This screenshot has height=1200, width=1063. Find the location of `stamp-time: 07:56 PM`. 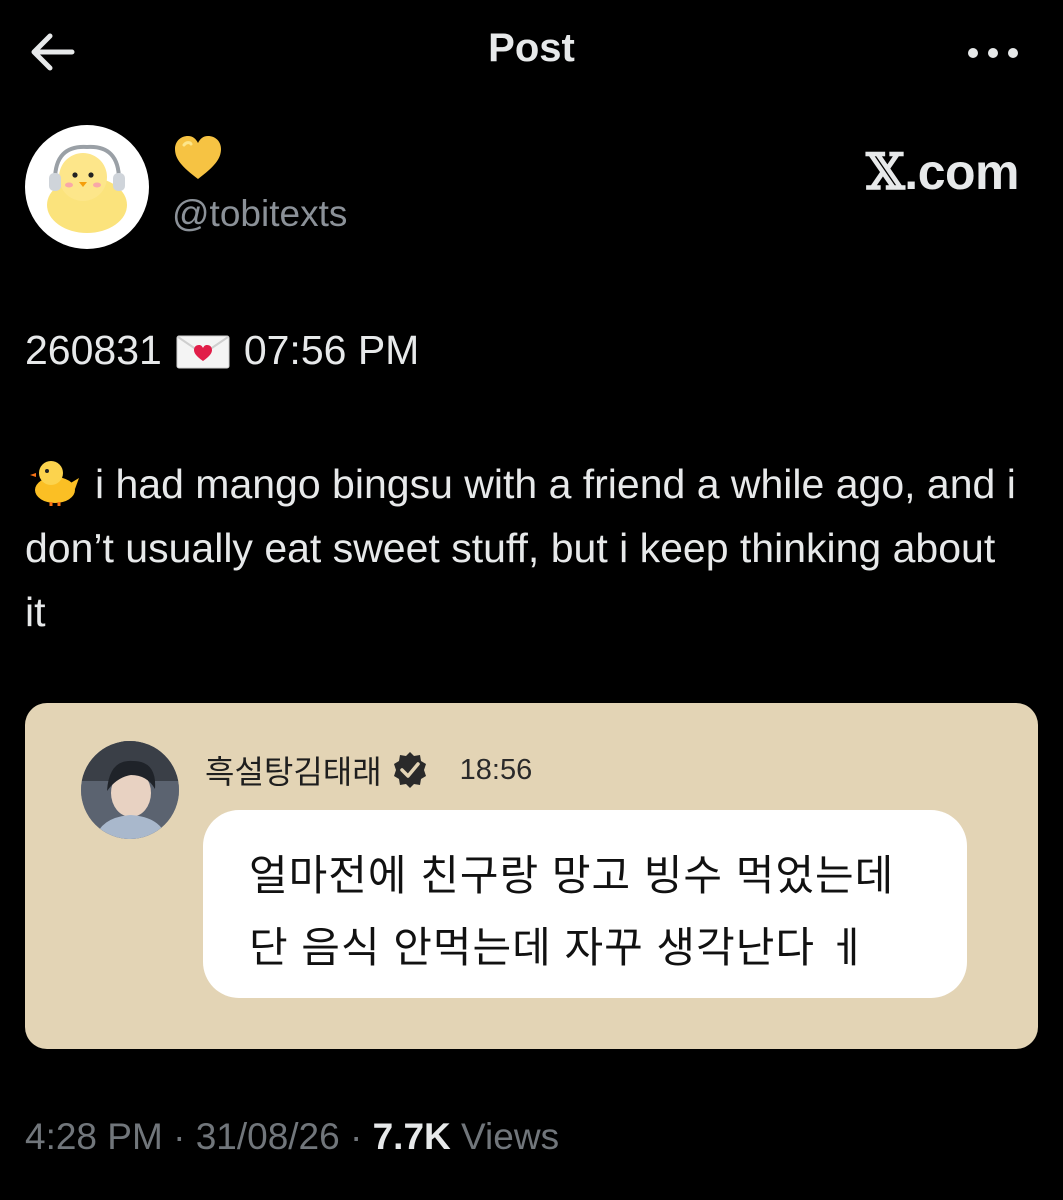

stamp-time: 07:56 PM is located at coordinates (331, 350).